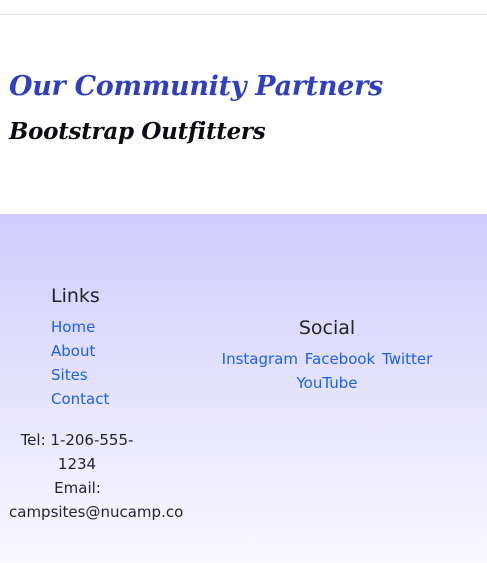  I want to click on youtube-link: YouTube, so click(327, 383).